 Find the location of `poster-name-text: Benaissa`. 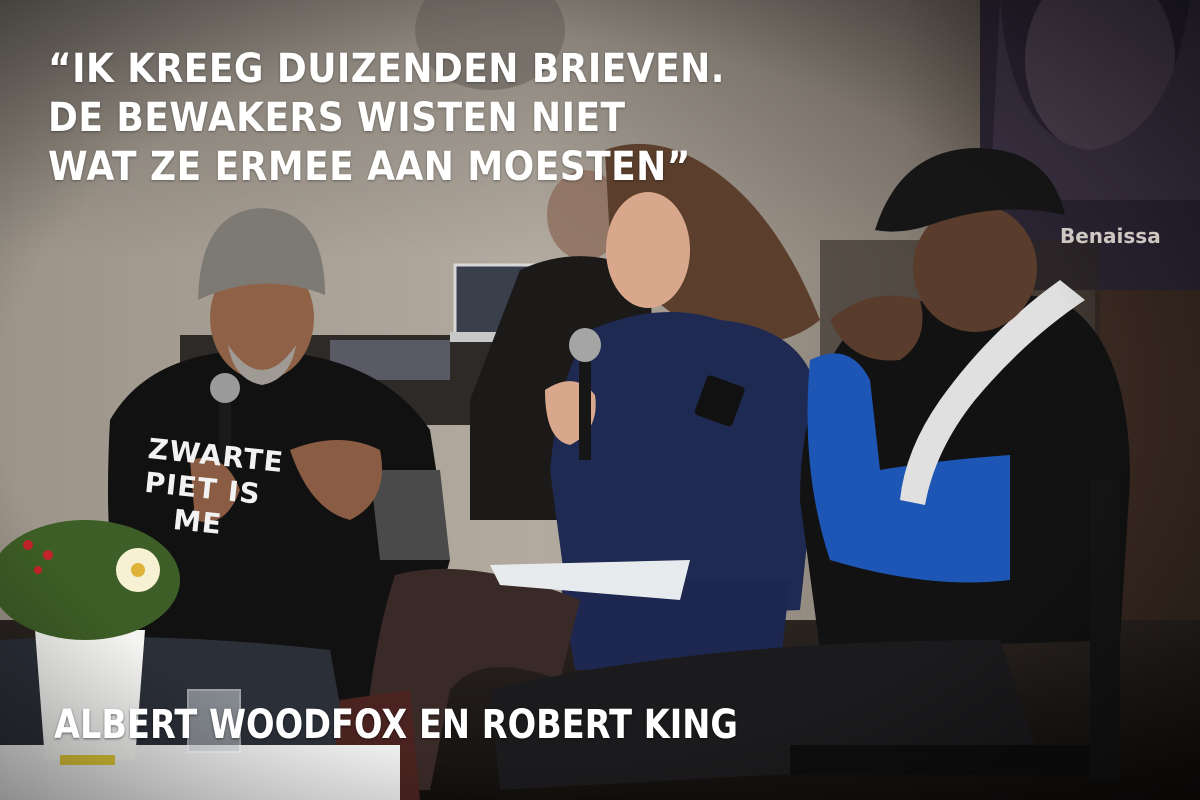

poster-name-text: Benaissa is located at coordinates (1110, 236).